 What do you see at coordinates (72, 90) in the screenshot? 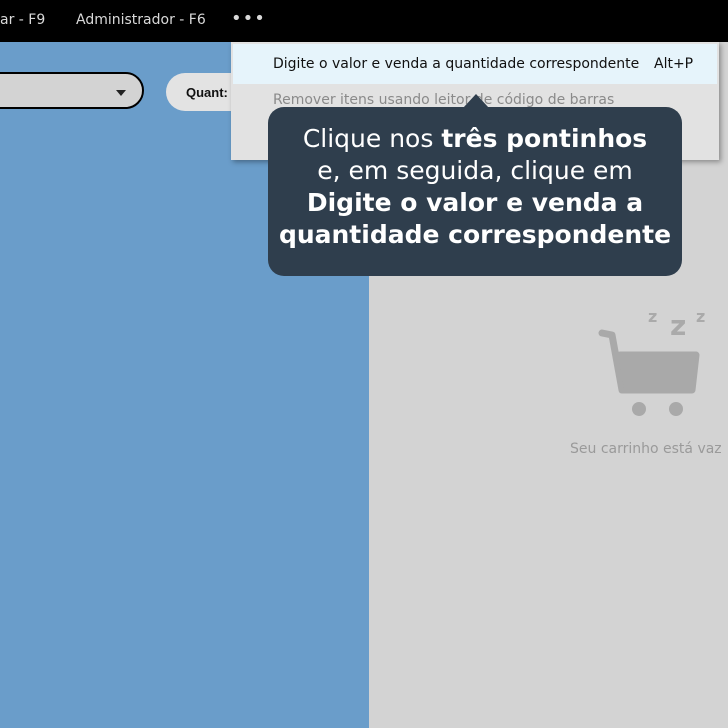
I see `product-select` at bounding box center [72, 90].